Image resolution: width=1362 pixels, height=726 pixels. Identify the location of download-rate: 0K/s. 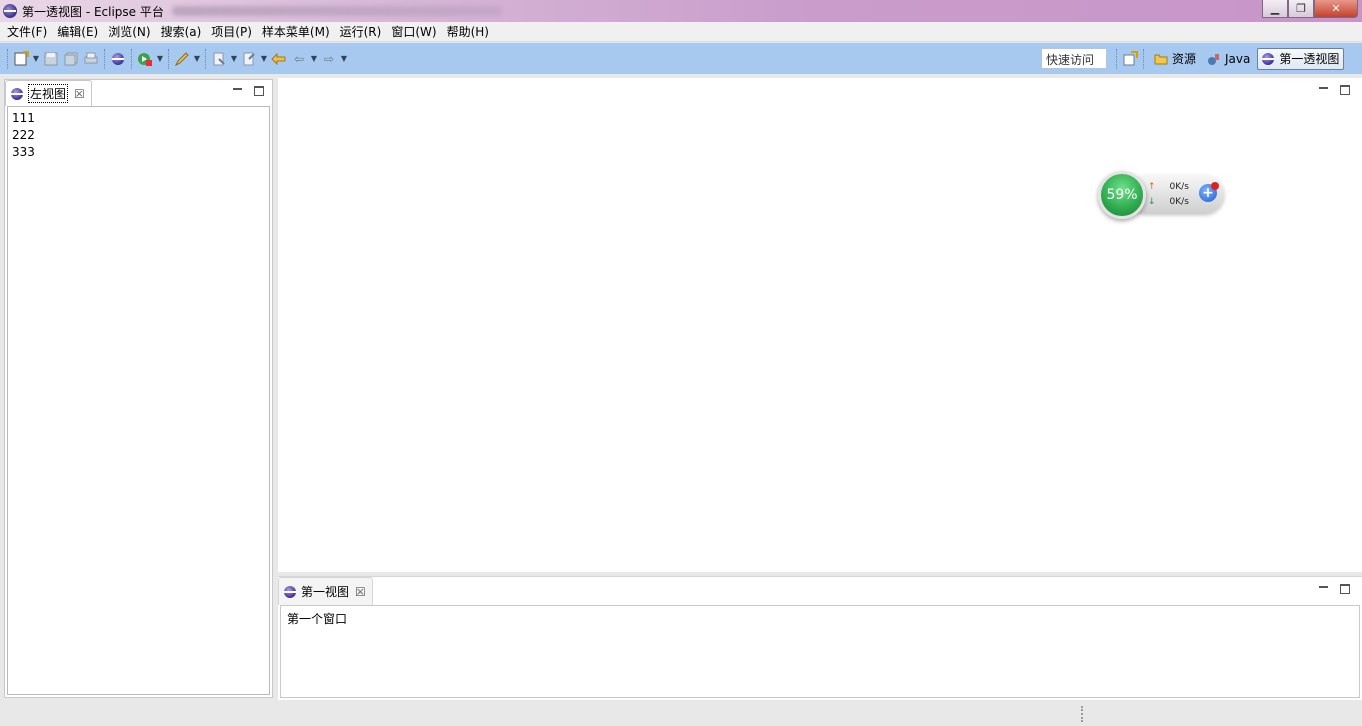
(1179, 202).